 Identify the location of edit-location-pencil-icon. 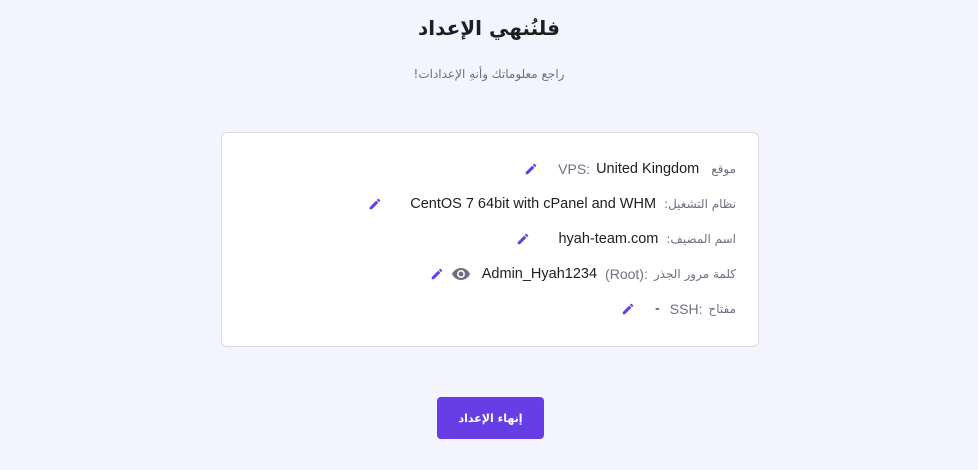
(531, 169).